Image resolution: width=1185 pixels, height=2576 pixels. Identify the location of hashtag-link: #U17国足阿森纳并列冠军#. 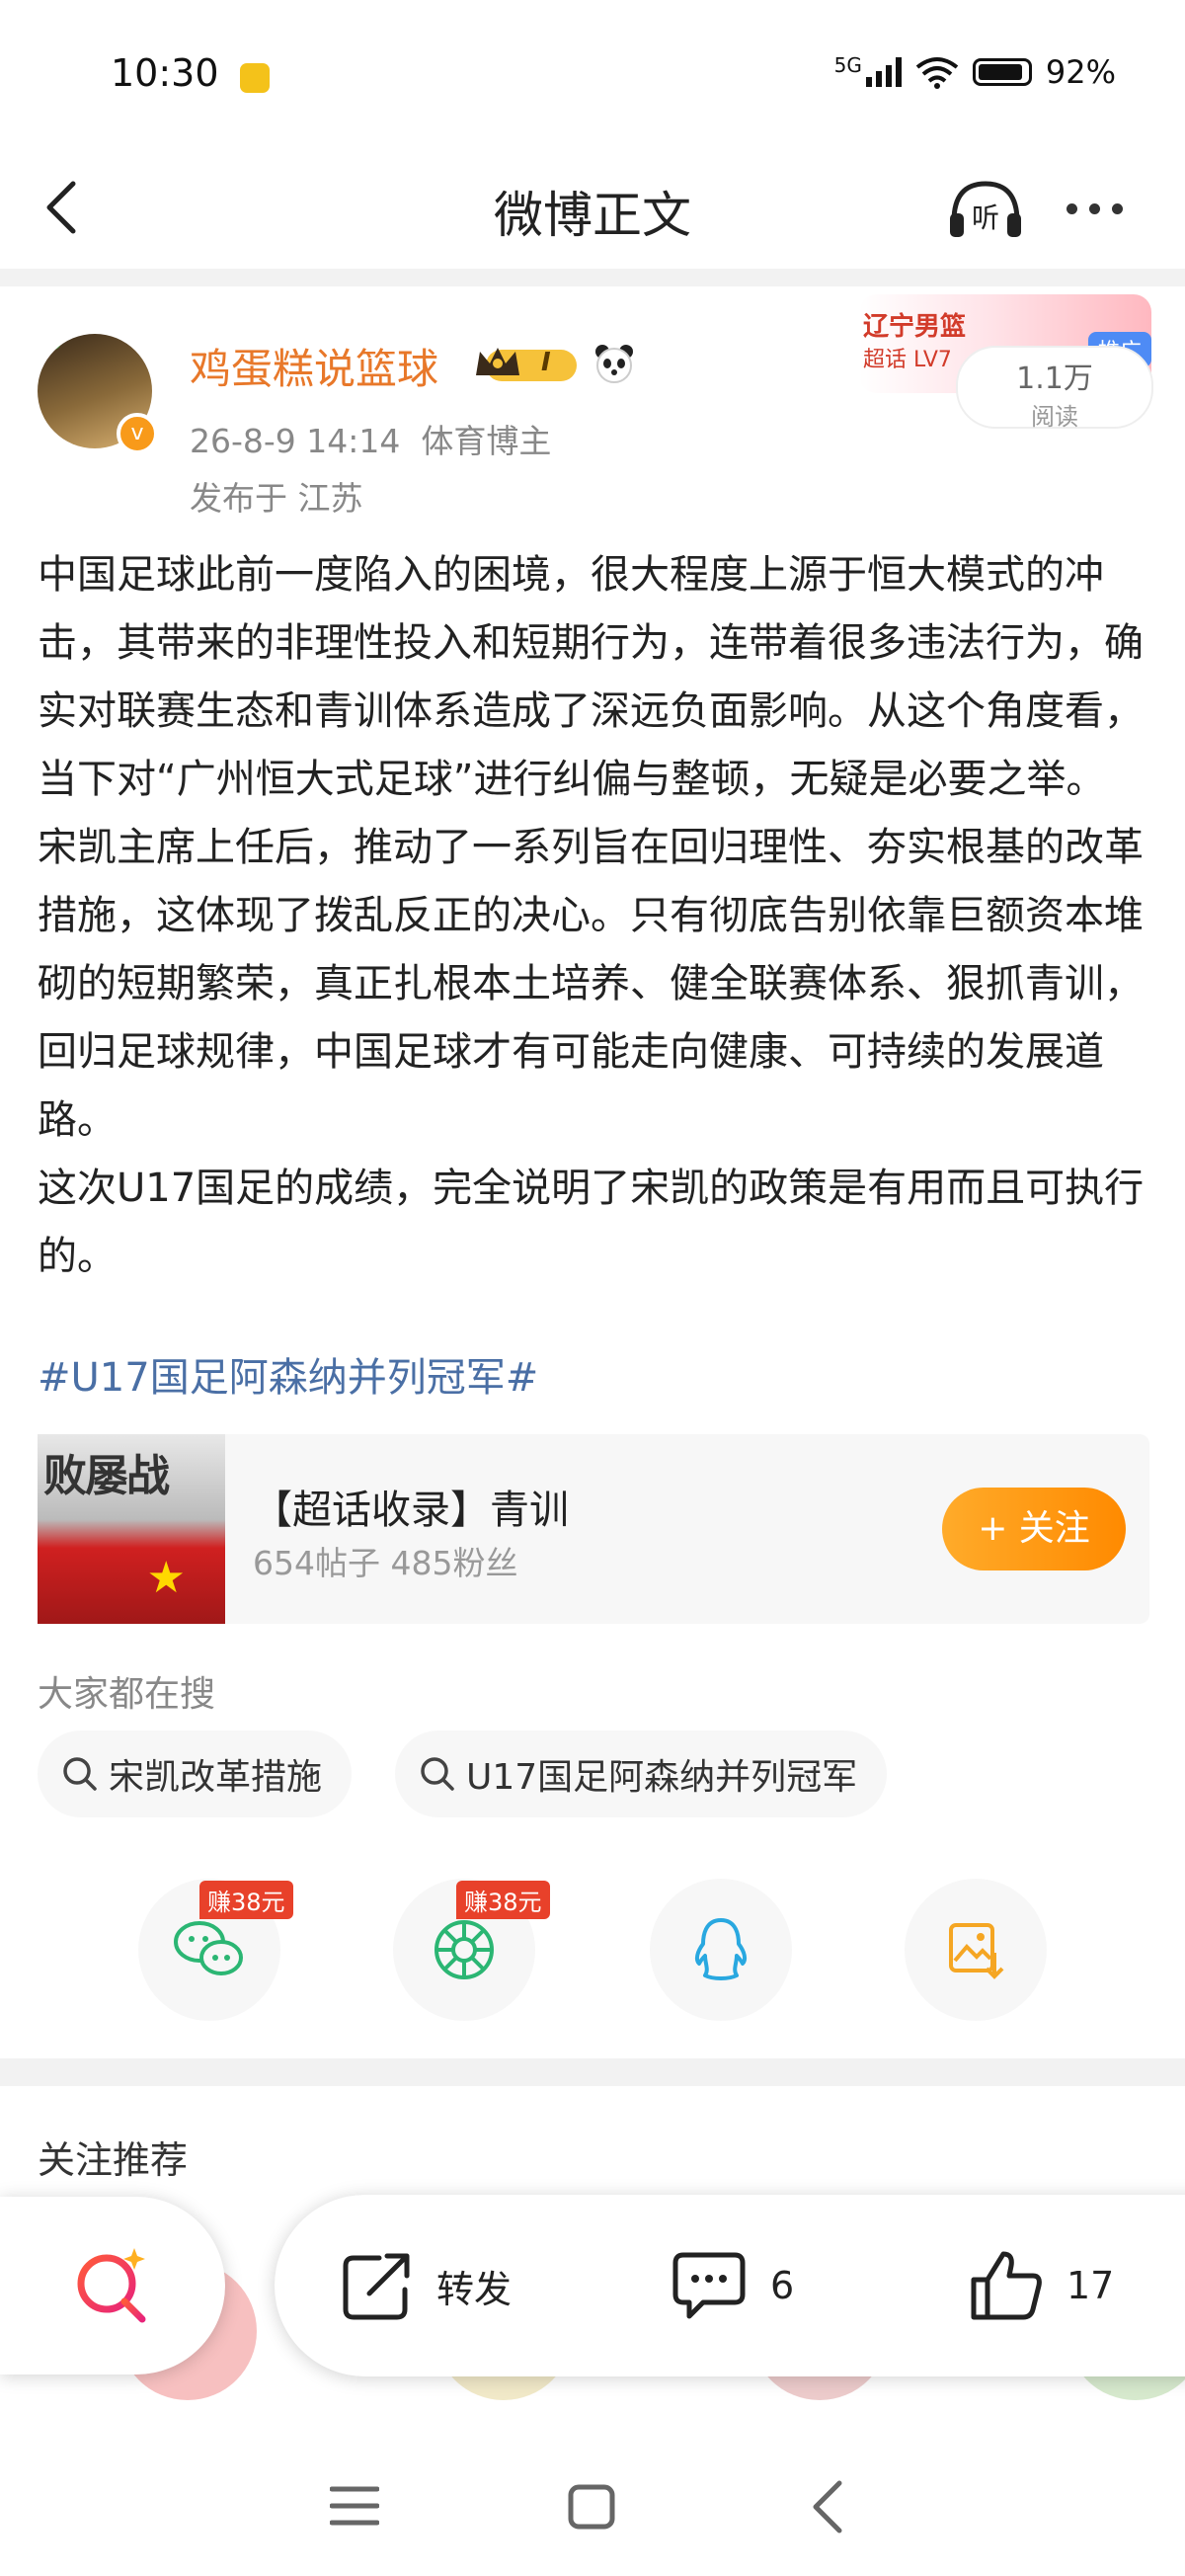
(288, 1374).